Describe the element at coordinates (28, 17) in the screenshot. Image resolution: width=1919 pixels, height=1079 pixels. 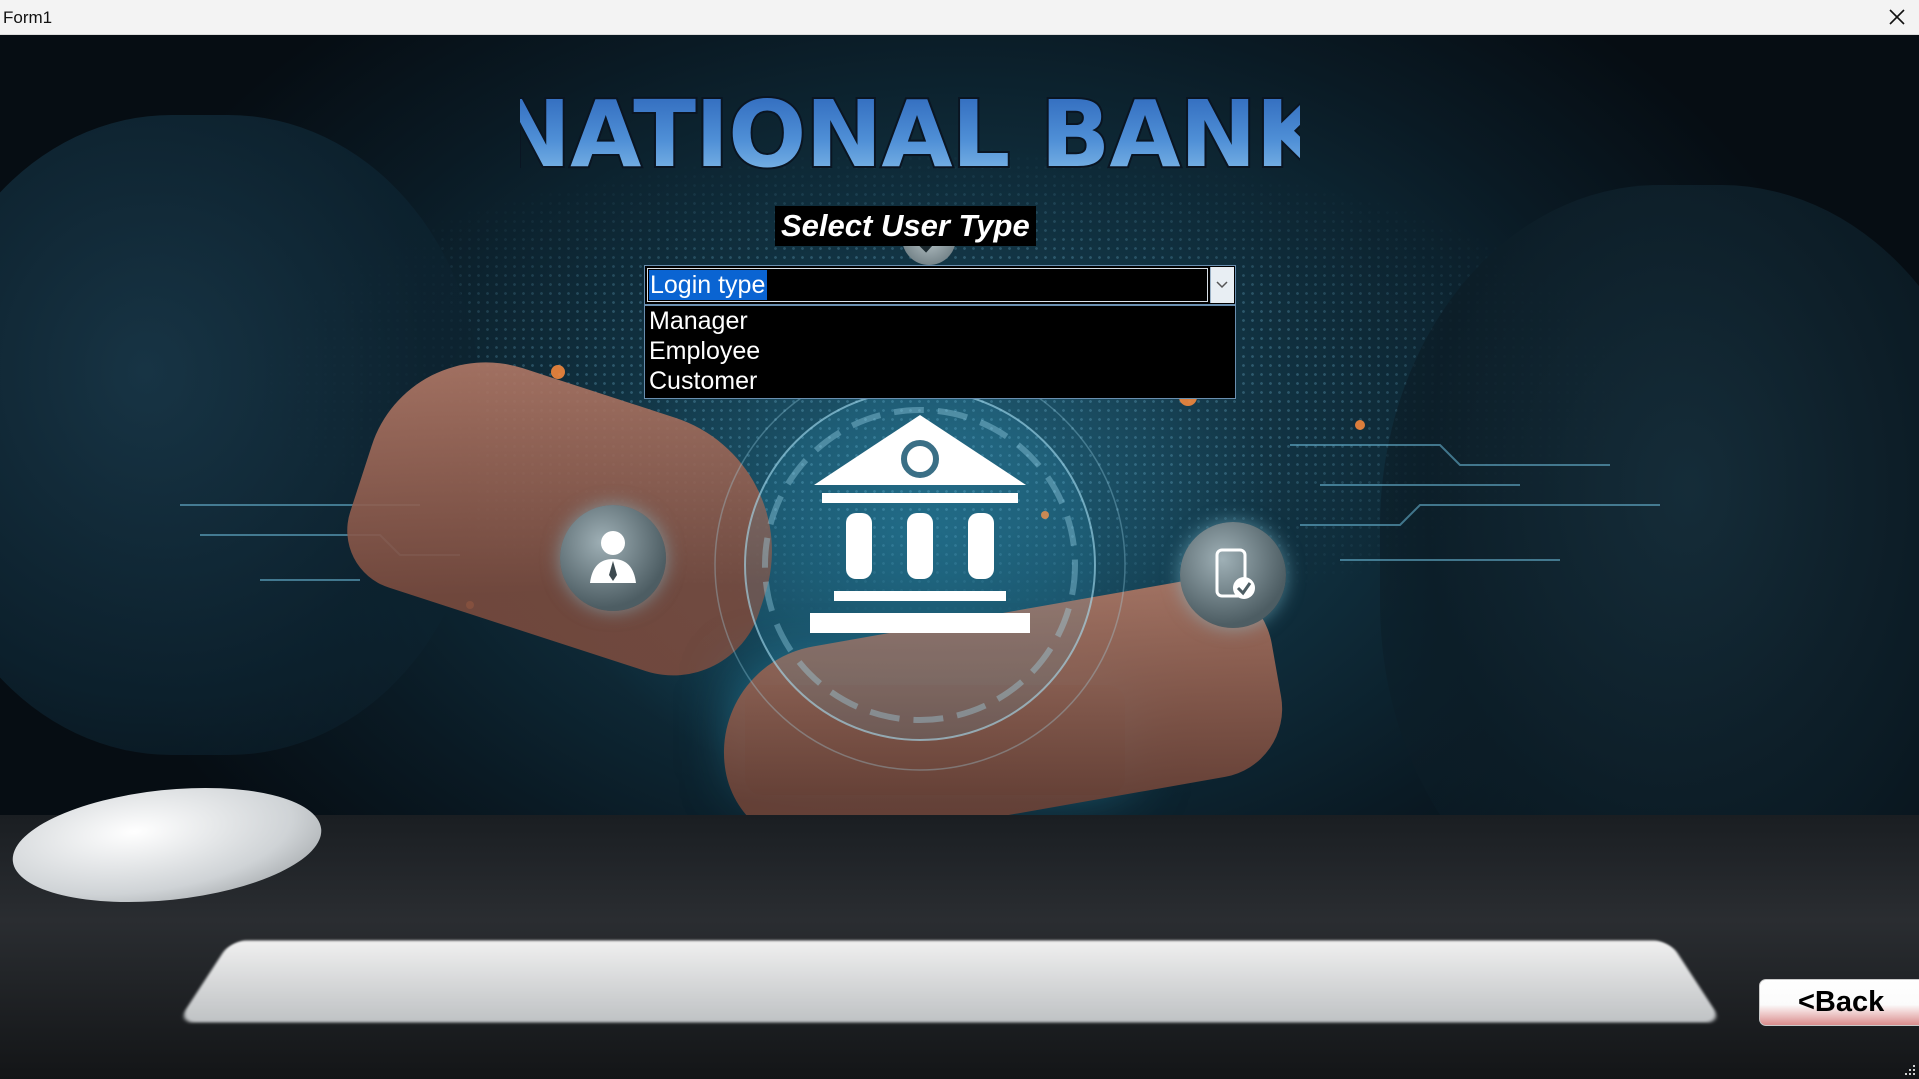
I see `window-title: Form1` at that location.